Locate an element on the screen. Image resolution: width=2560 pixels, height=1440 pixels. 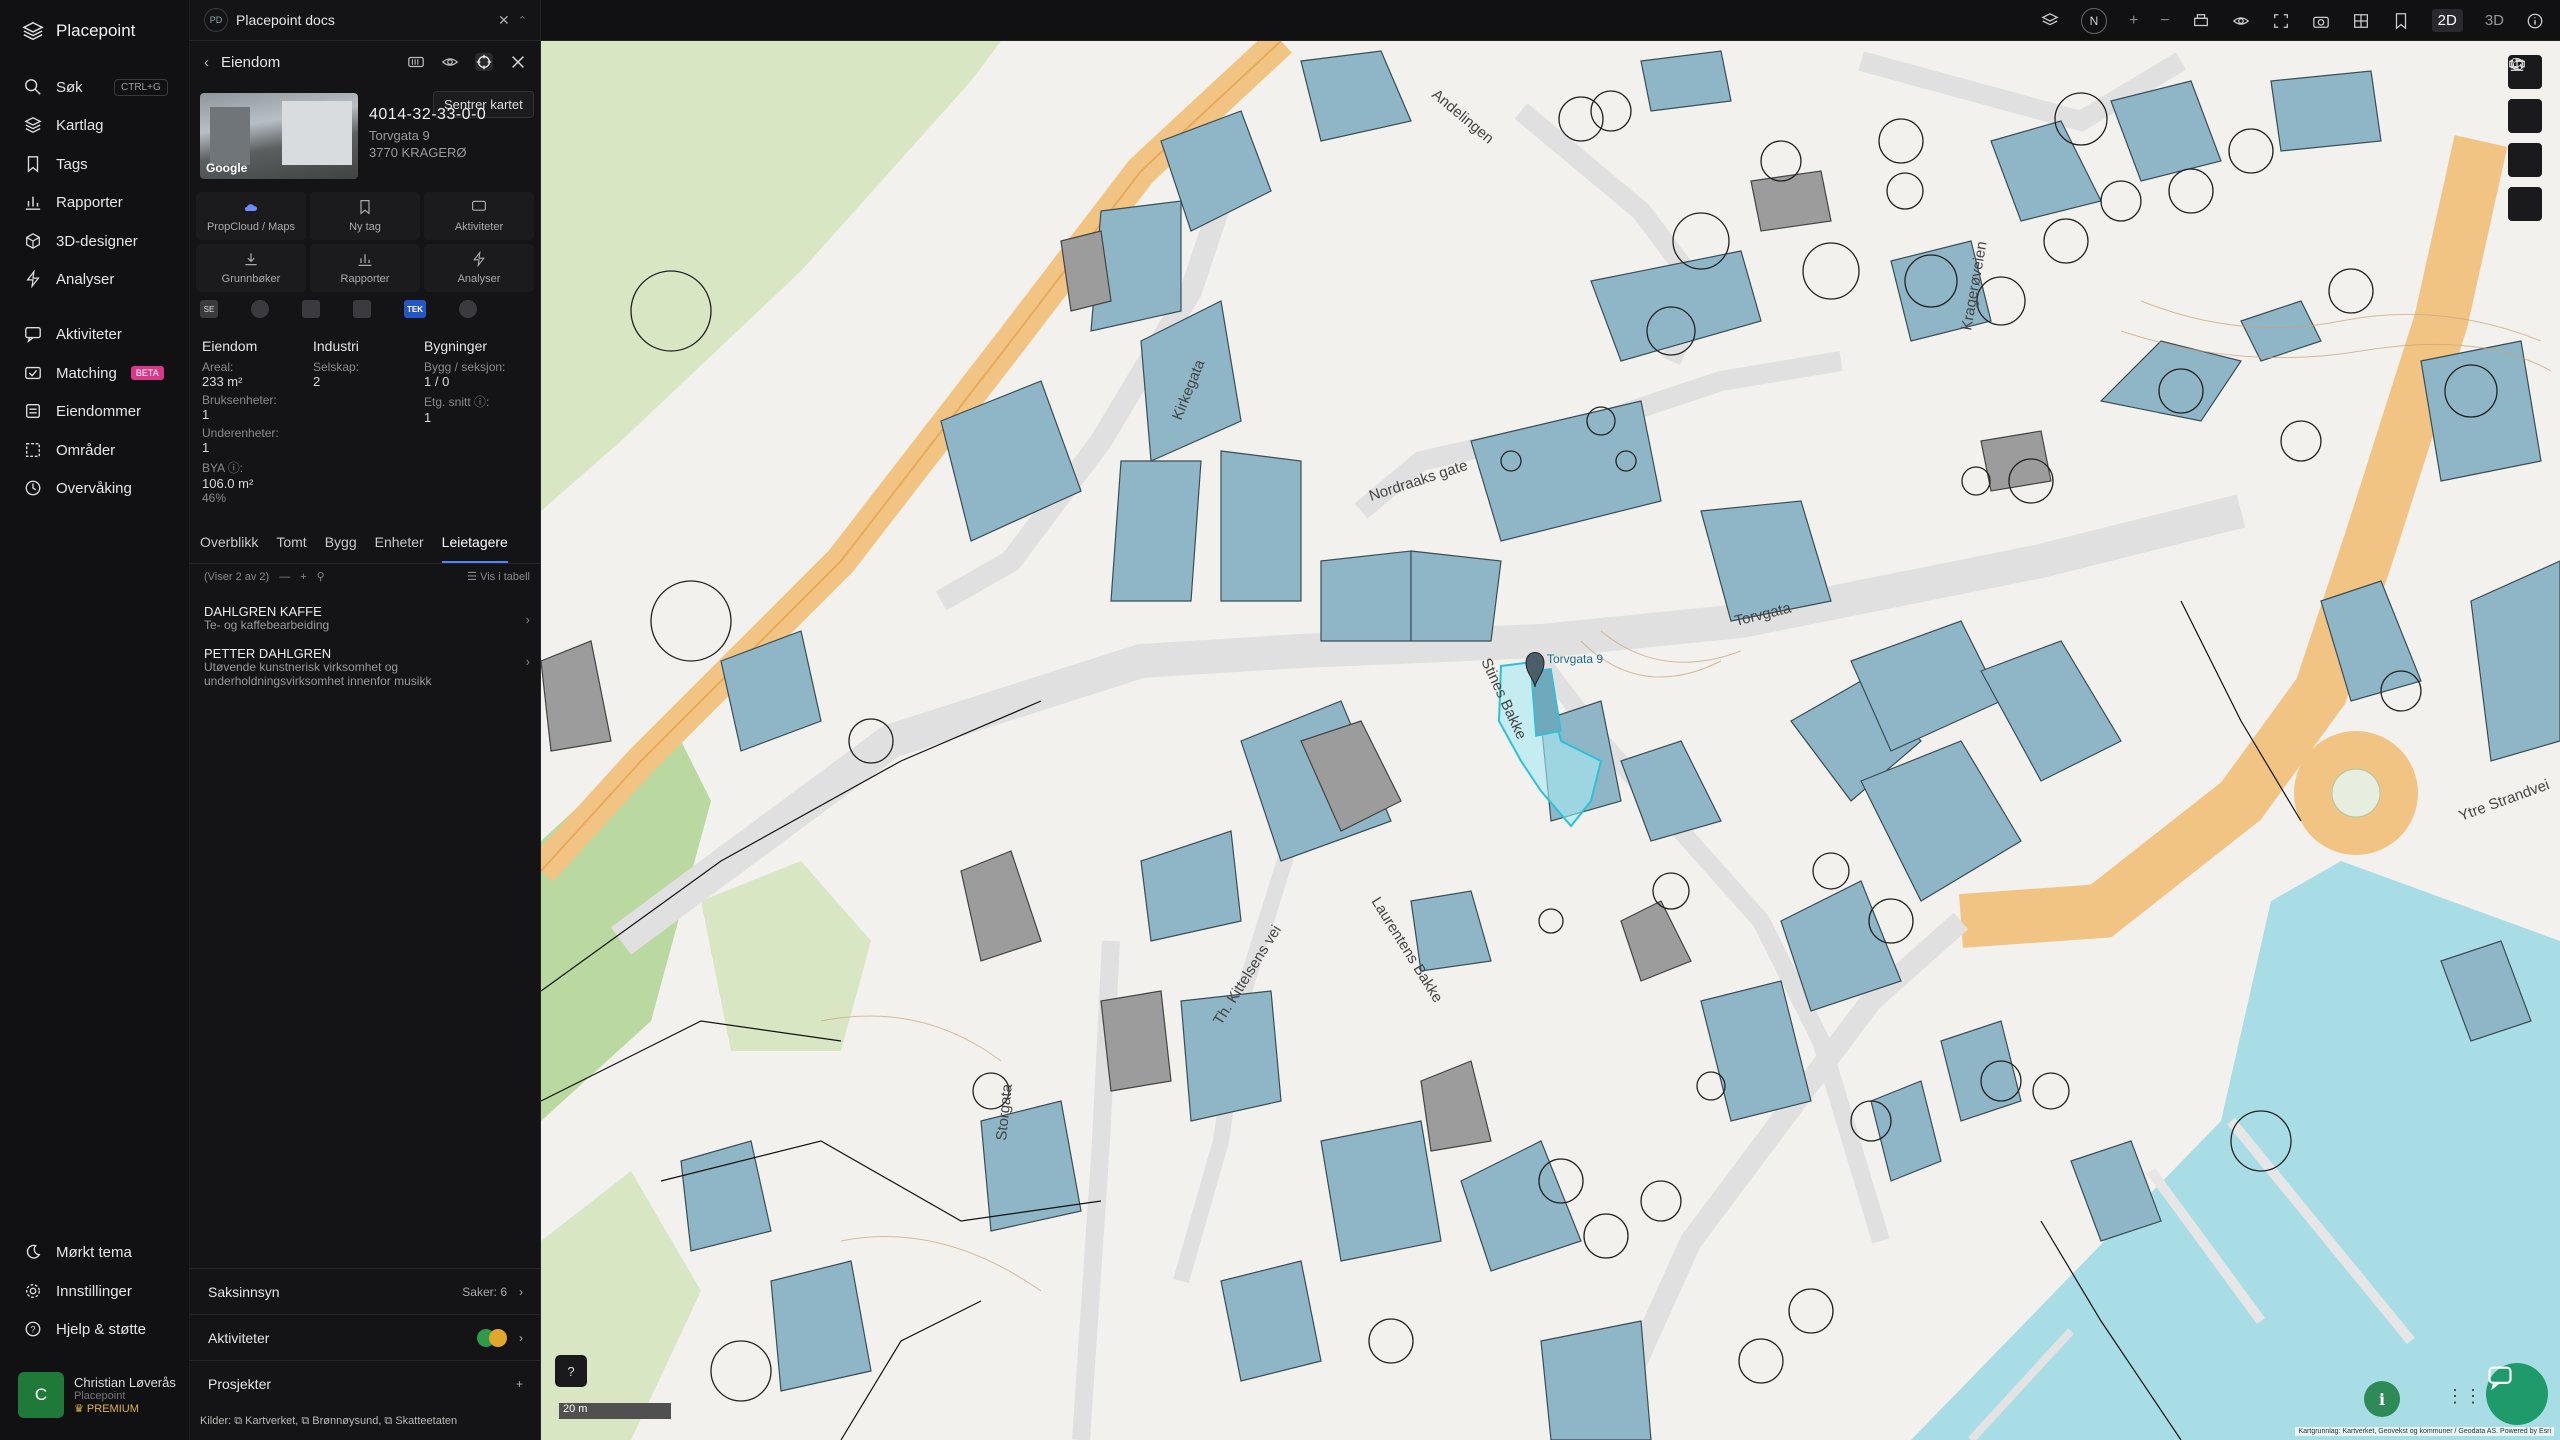
source-bars-icon is located at coordinates (362, 309).